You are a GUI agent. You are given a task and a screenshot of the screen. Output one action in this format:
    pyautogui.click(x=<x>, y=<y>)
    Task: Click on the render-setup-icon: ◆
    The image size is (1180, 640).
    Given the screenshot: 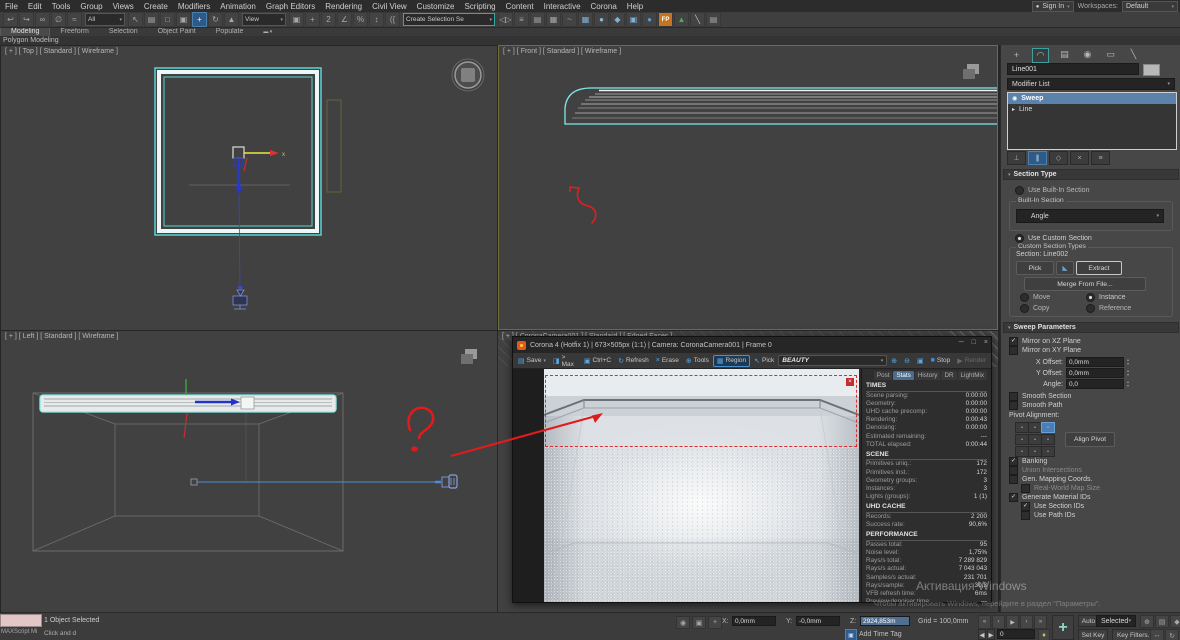 What is the action you would take?
    pyautogui.click(x=617, y=19)
    